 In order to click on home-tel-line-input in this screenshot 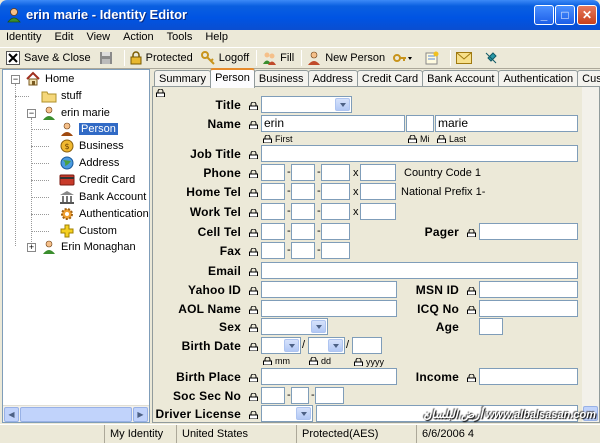, I will do `click(335, 191)`.